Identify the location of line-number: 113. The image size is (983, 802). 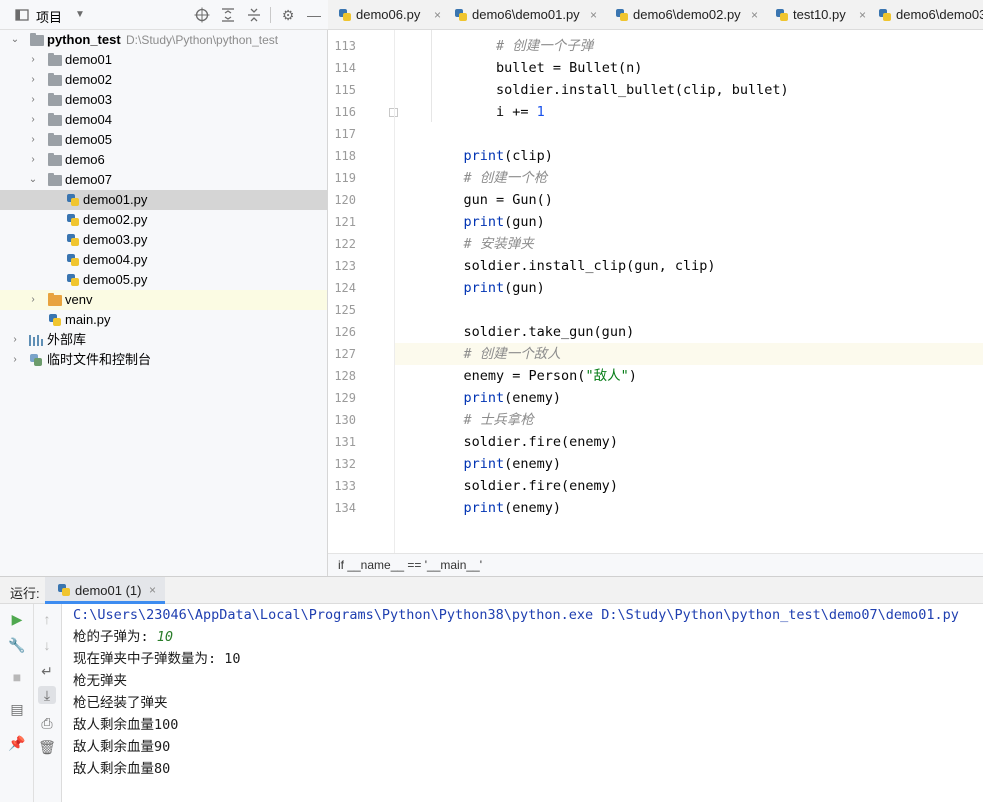
(342, 46).